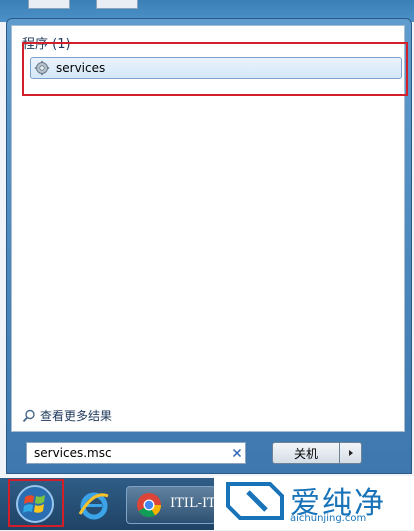  What do you see at coordinates (76, 416) in the screenshot?
I see `see-more-label: 查看更多结果` at bounding box center [76, 416].